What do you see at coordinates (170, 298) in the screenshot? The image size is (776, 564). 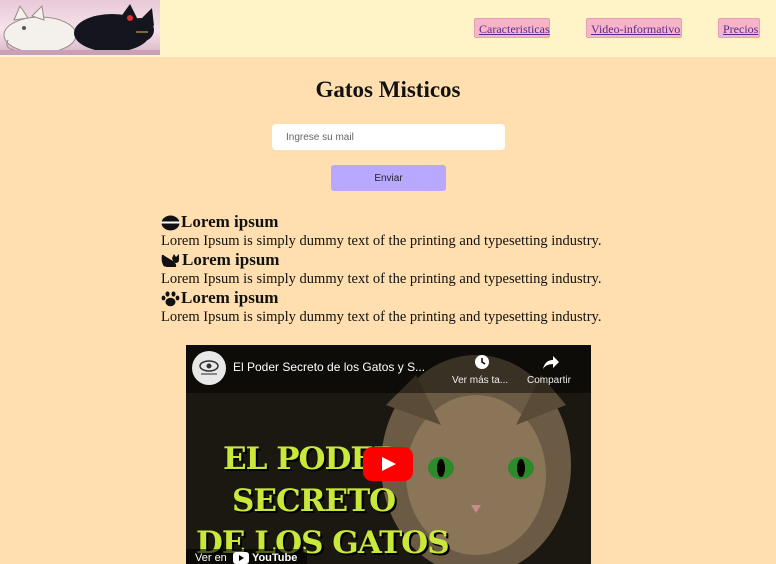 I see `paw-icon` at bounding box center [170, 298].